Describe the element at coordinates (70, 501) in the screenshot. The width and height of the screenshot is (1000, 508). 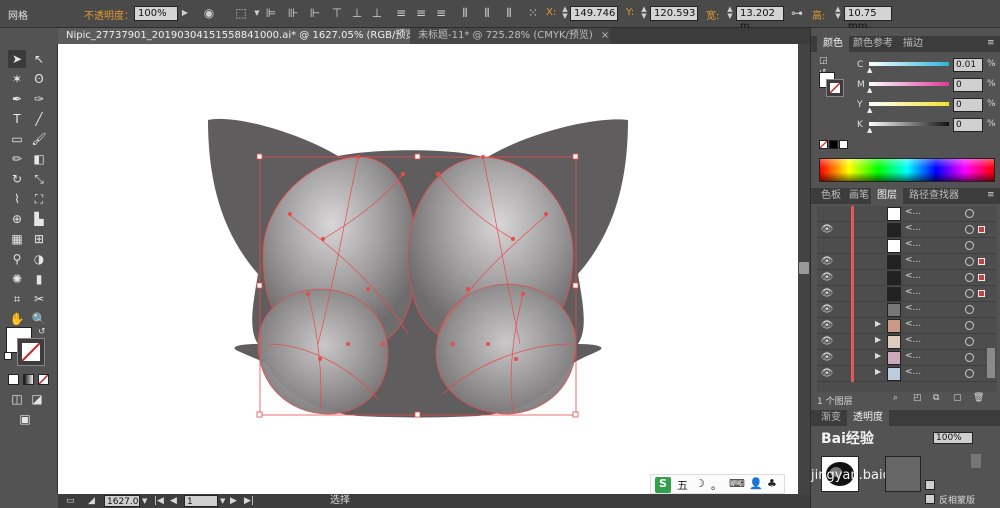
I see `artboard-navigator-icon: ▭` at that location.